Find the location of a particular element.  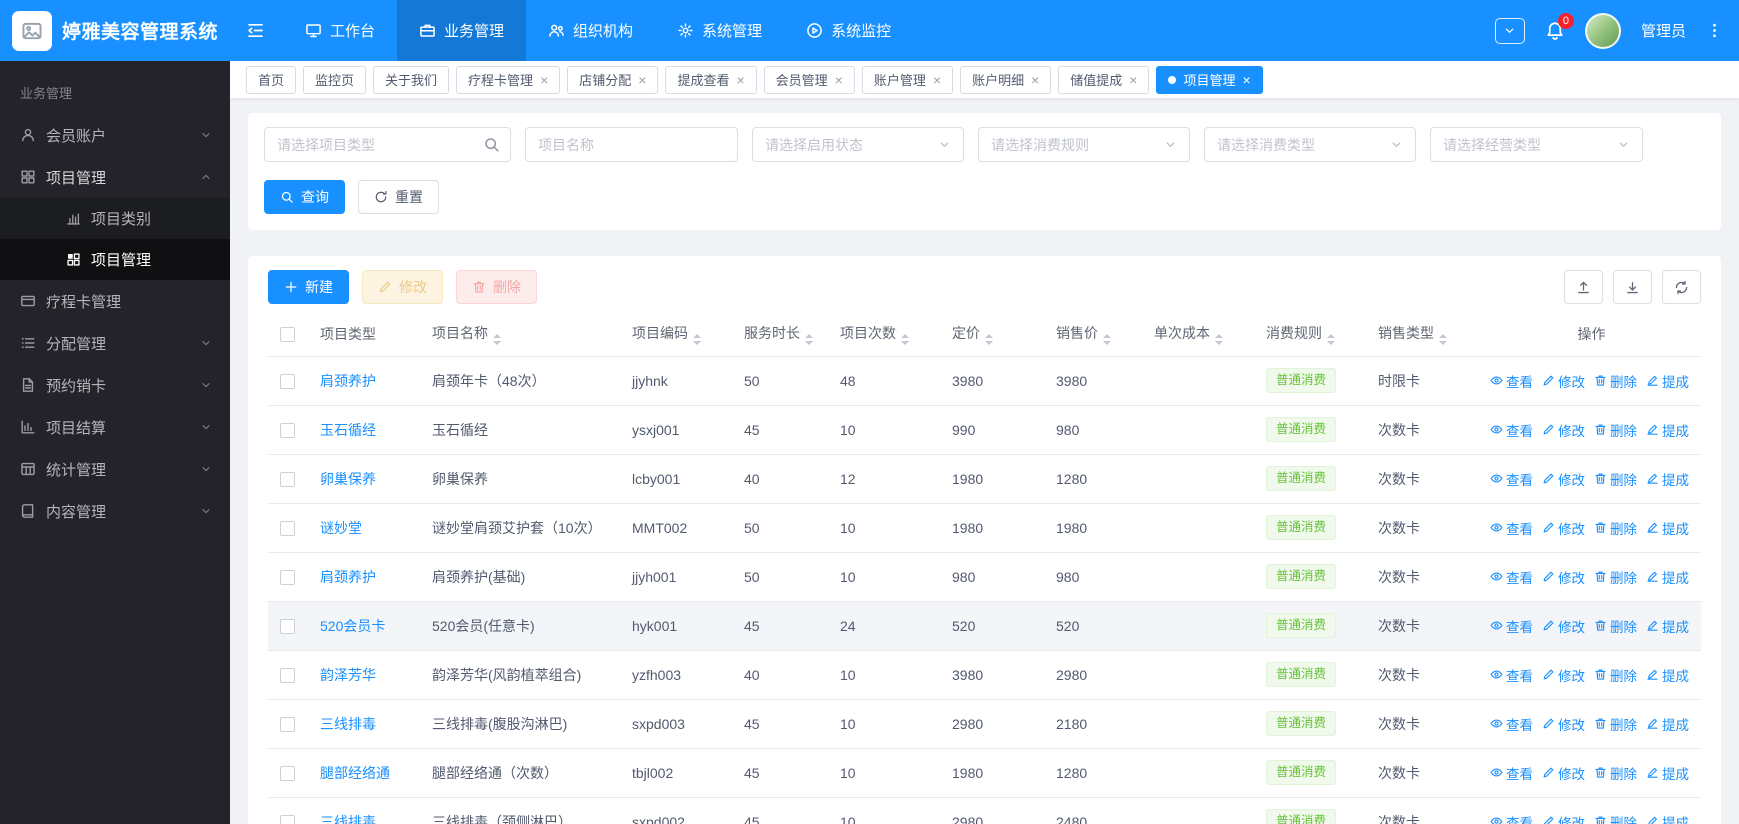

project-type-link: 腿部经络通 is located at coordinates (355, 773).